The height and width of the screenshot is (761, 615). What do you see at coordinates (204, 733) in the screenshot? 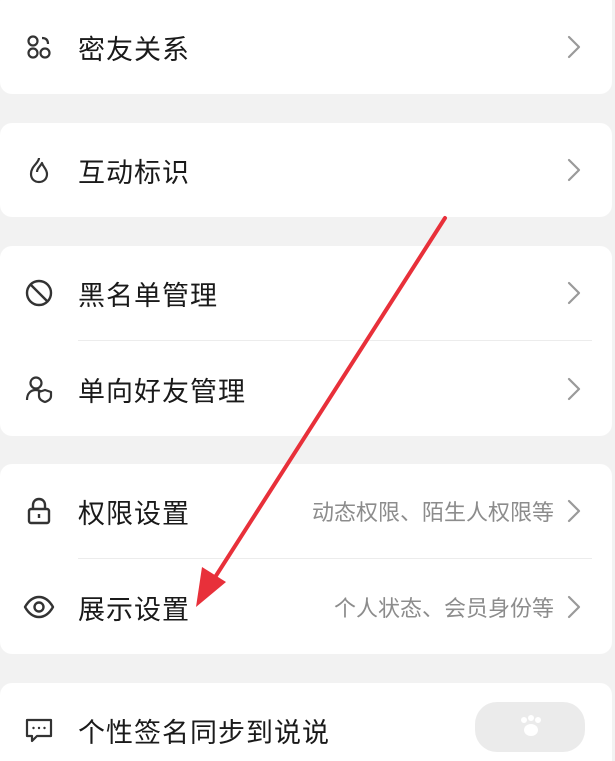
I see `settings-item-label: 个性签名同步到说说` at bounding box center [204, 733].